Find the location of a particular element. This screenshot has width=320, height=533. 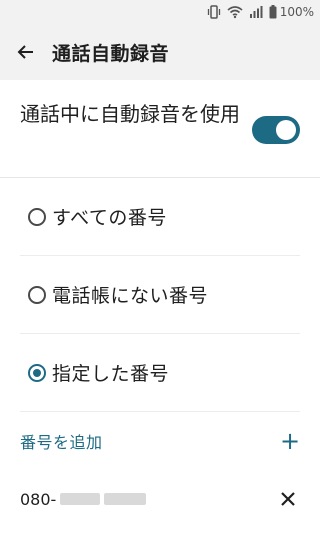

battery-icon is located at coordinates (273, 12).